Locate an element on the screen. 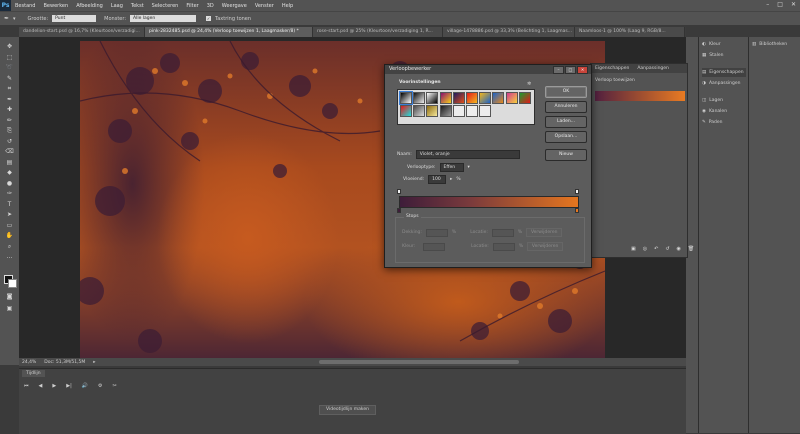 This screenshot has width=800, height=434. dialog-close-button: ✕ is located at coordinates (582, 70).